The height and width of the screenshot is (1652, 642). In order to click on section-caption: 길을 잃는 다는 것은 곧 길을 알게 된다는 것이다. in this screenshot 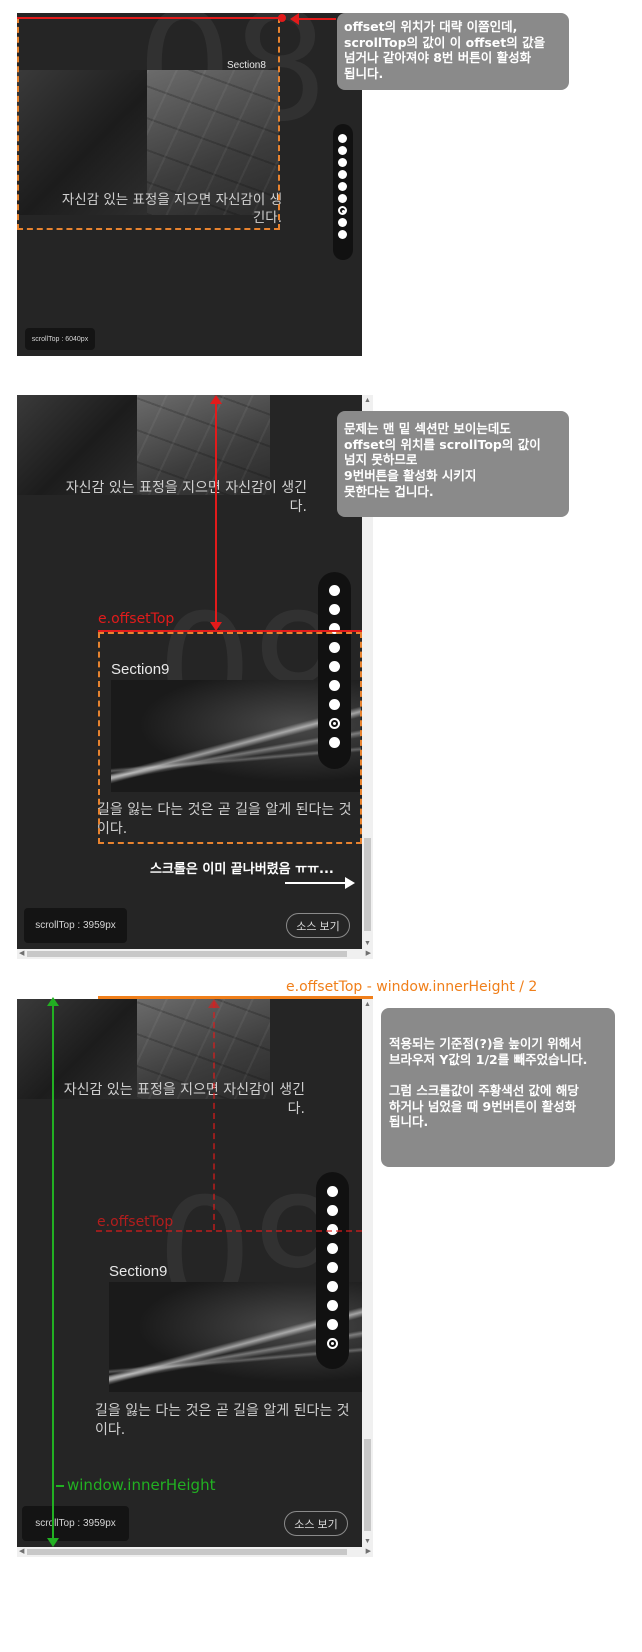, I will do `click(222, 1420)`.